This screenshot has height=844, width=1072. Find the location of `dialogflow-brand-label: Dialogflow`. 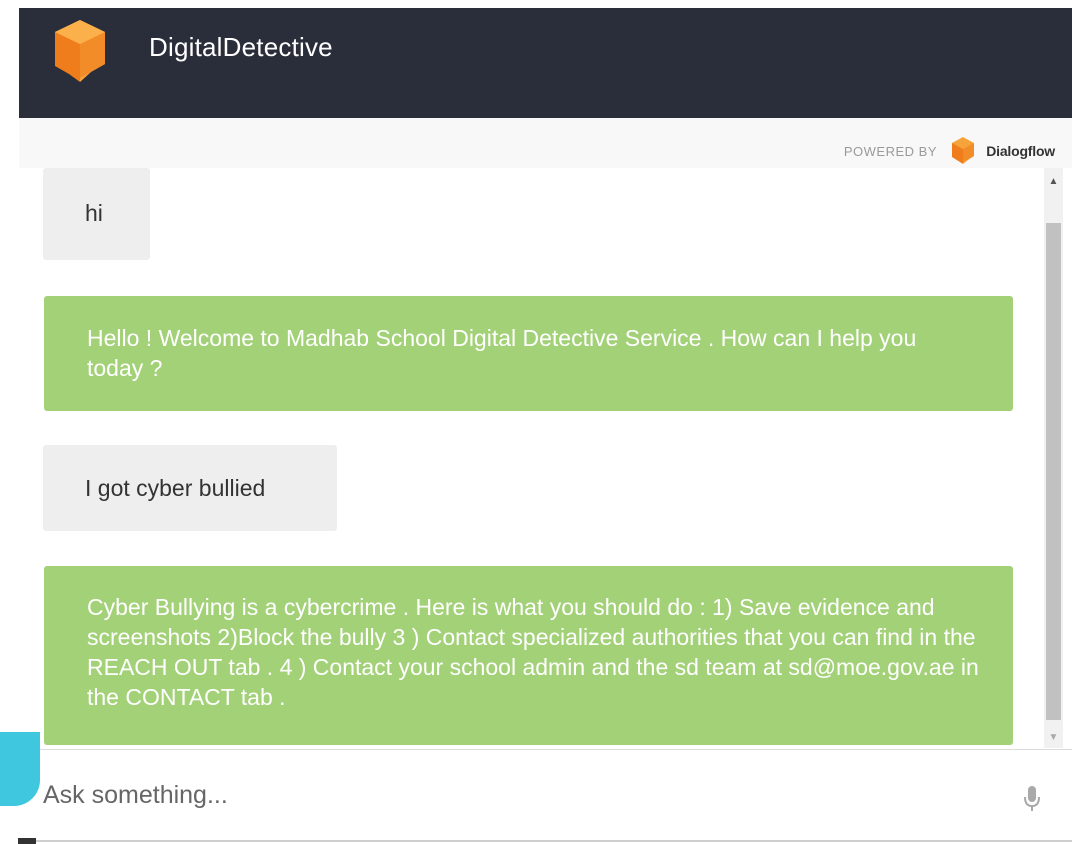

dialogflow-brand-label: Dialogflow is located at coordinates (1020, 151).